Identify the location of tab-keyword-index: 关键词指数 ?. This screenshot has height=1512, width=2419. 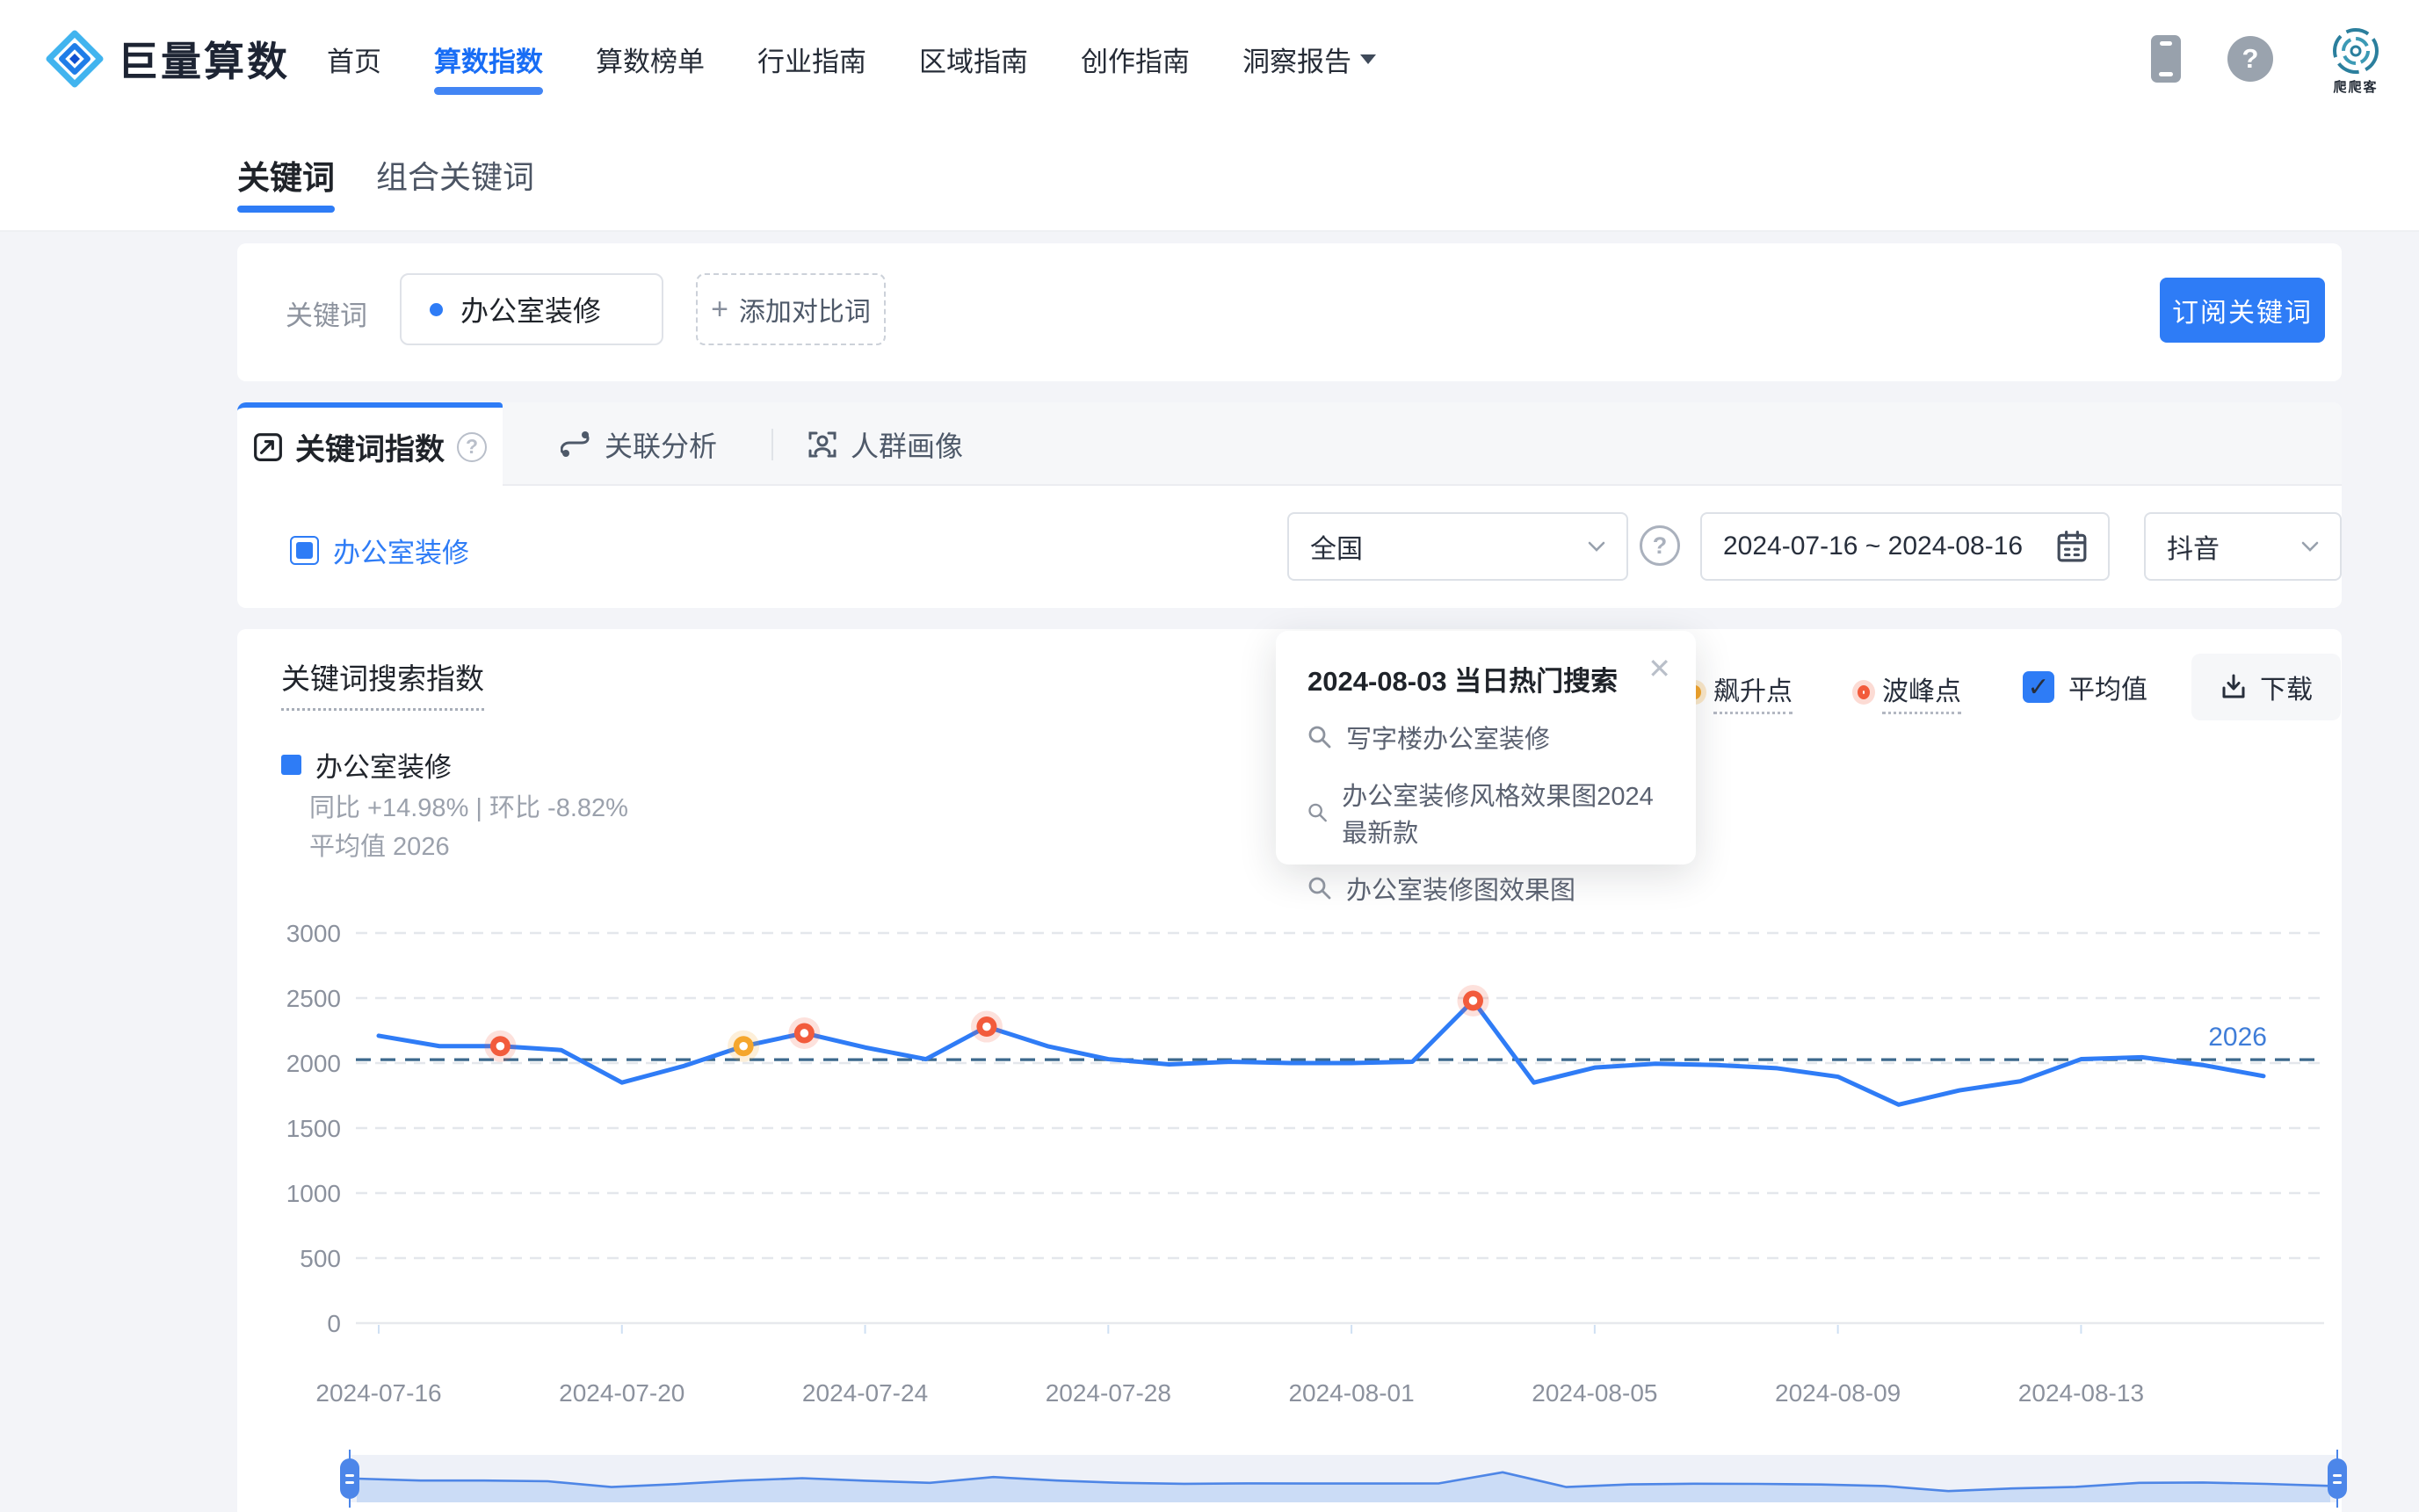
(370, 444).